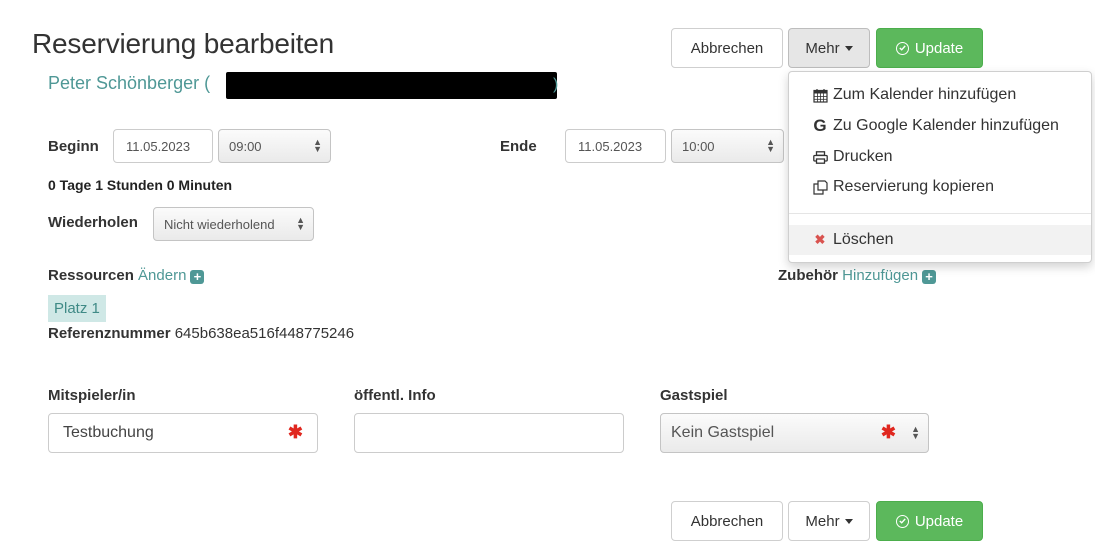 The image size is (1095, 541). I want to click on info-input, so click(489, 433).